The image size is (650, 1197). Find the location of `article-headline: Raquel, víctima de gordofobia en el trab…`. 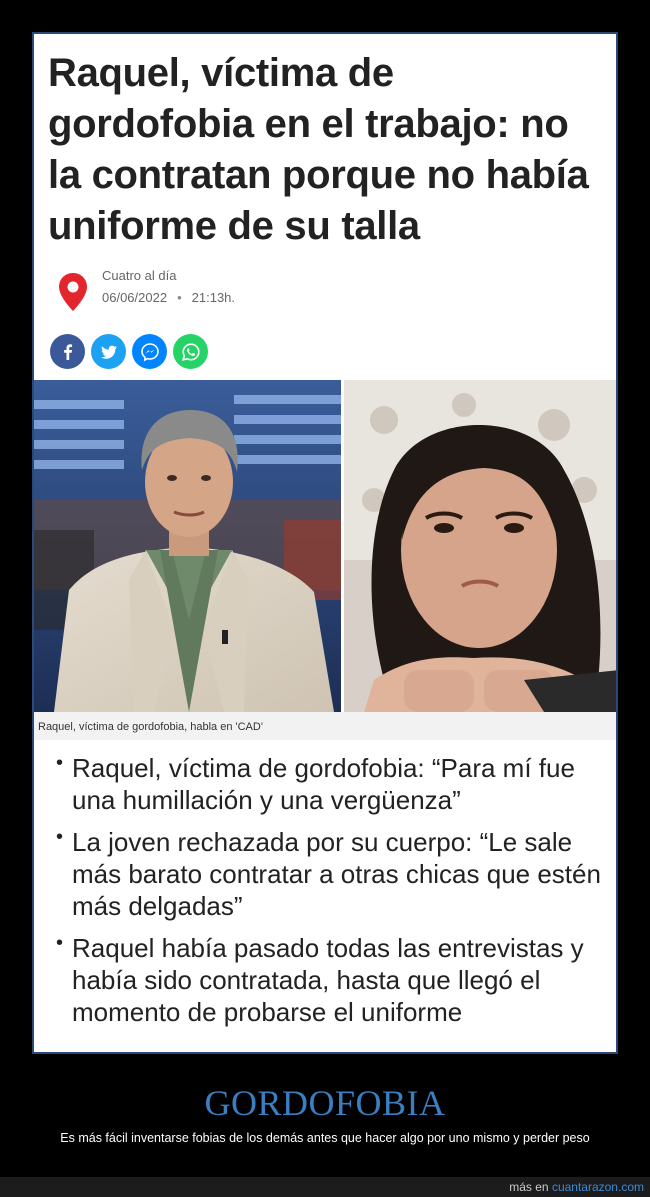

article-headline: Raquel, víctima de gordofobia en el trab… is located at coordinates (318, 149).